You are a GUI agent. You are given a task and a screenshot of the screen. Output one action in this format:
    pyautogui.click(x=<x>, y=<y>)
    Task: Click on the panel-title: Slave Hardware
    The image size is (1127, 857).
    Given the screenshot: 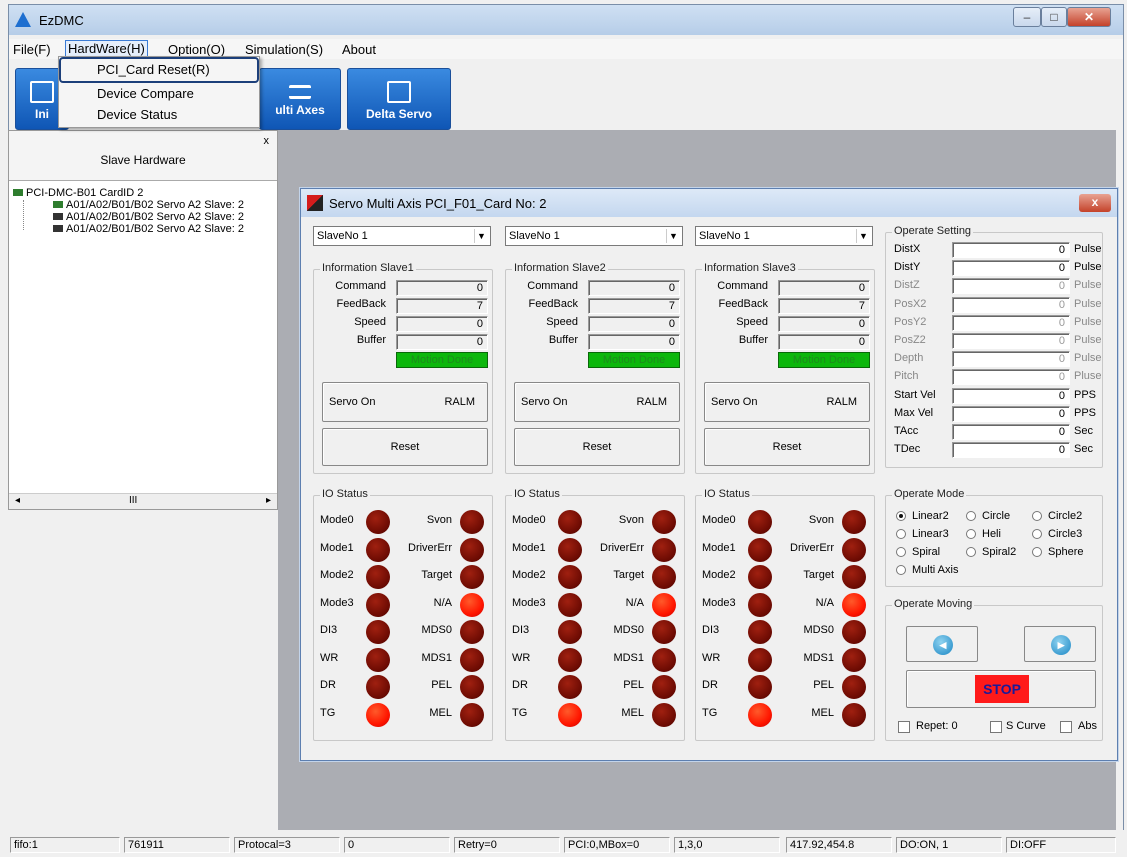 What is the action you would take?
    pyautogui.click(x=143, y=160)
    